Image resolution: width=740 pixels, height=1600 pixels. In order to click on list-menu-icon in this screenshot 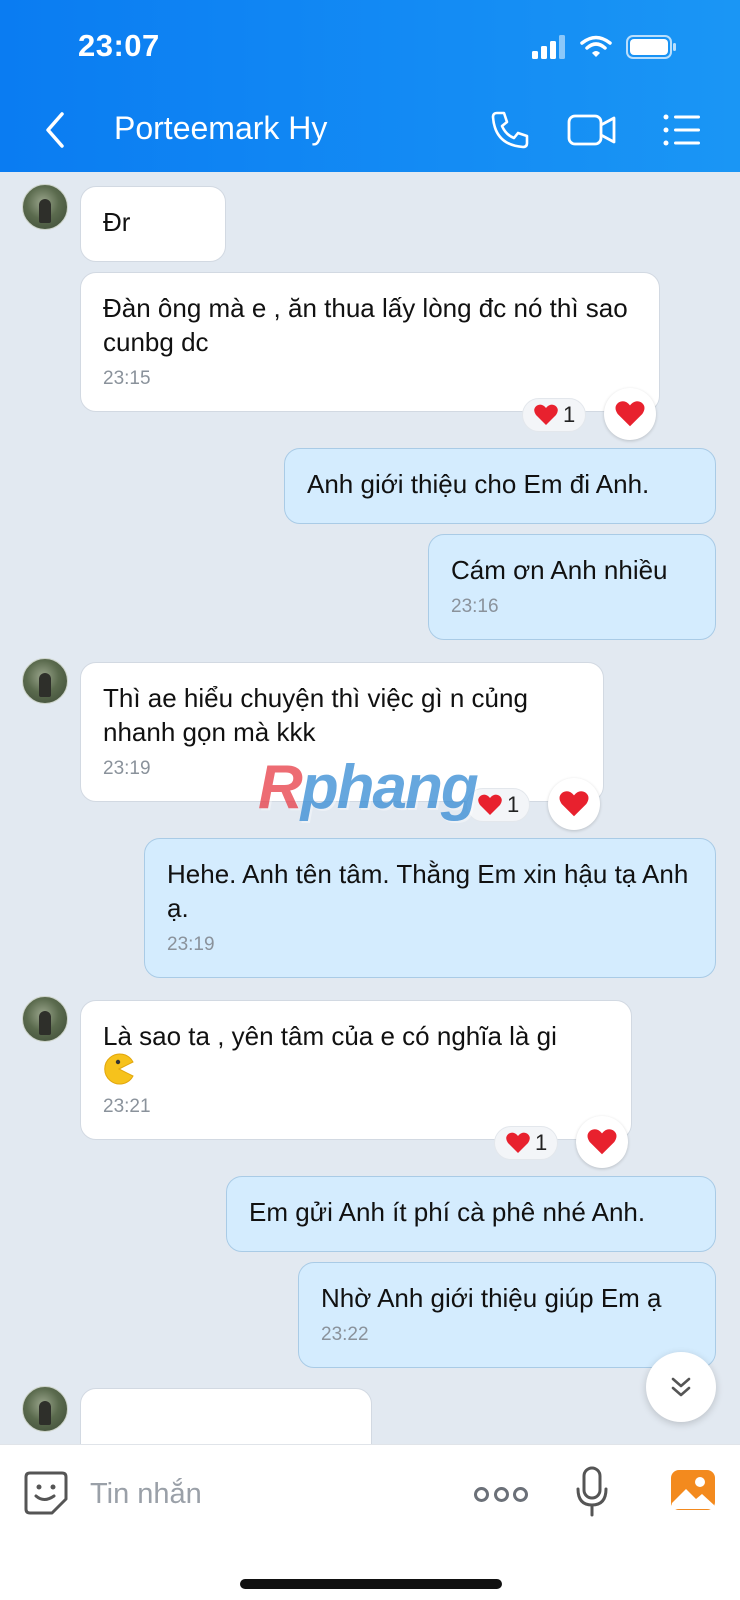, I will do `click(681, 130)`.